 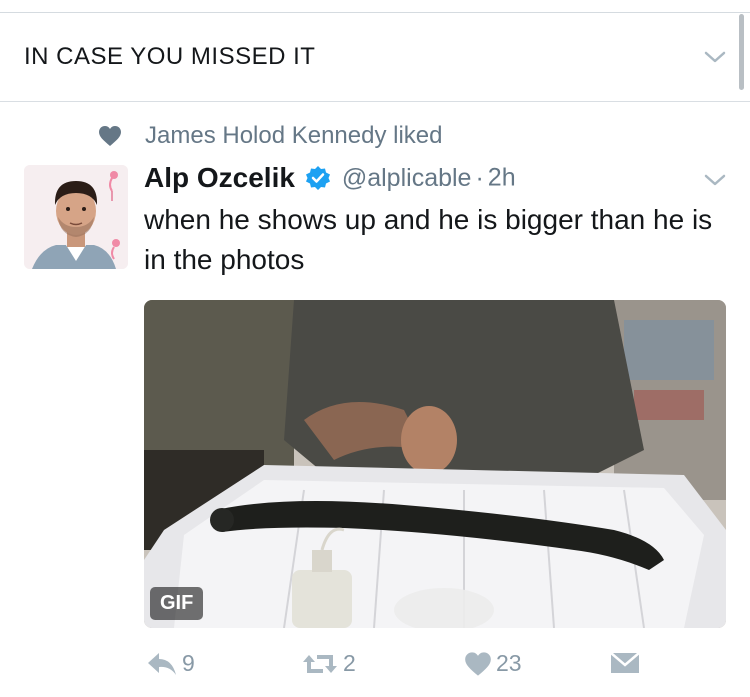 I want to click on reply-button: 9, so click(x=170, y=668).